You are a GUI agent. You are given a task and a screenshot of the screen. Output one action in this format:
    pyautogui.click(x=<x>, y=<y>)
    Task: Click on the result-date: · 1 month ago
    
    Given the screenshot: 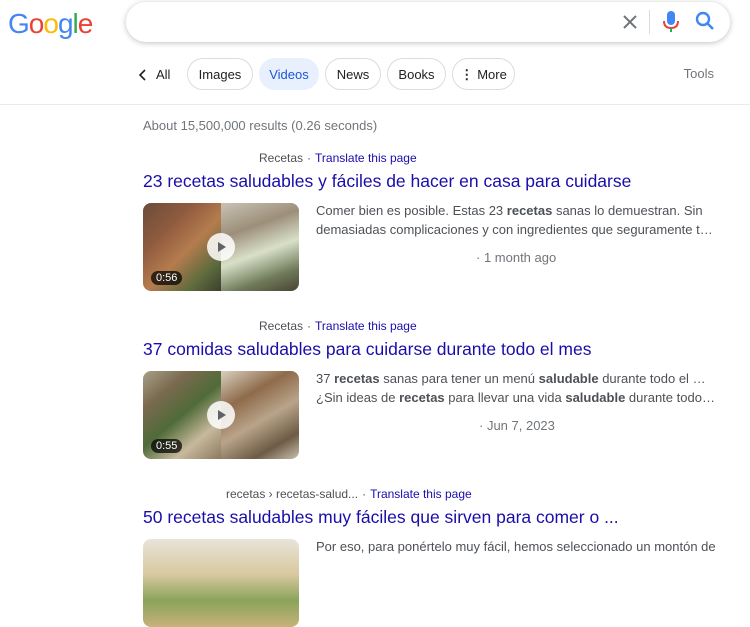 What is the action you would take?
    pyautogui.click(x=516, y=257)
    